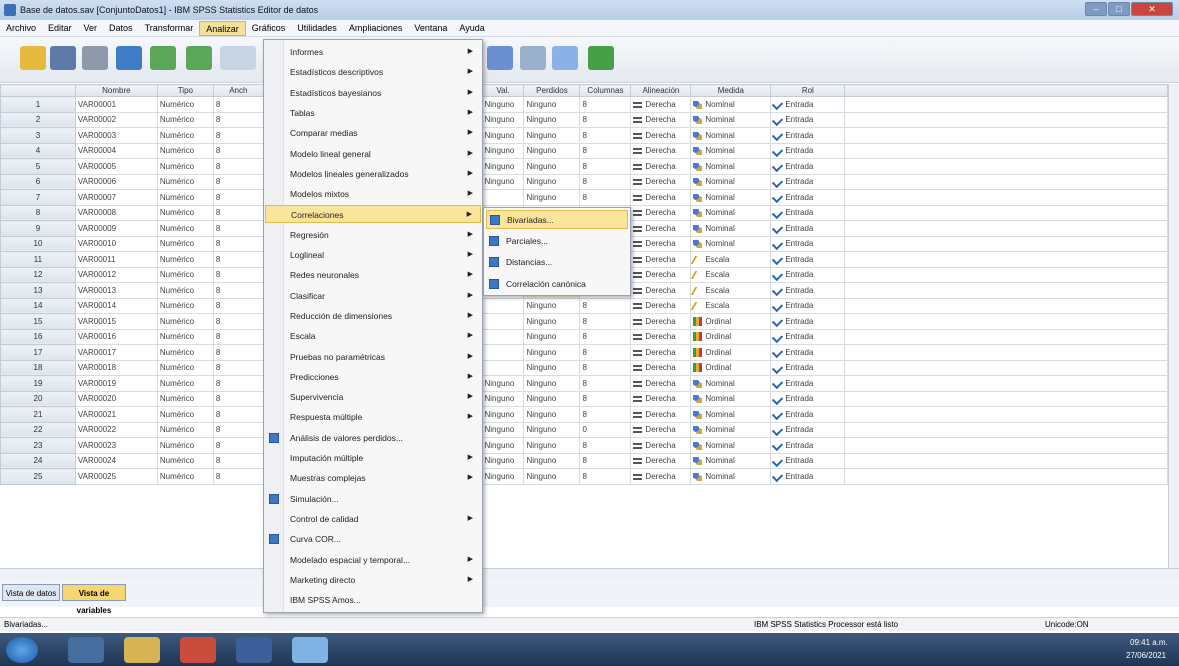 The image size is (1179, 666). What do you see at coordinates (116, 476) in the screenshot?
I see `cell-name: VAR00025` at bounding box center [116, 476].